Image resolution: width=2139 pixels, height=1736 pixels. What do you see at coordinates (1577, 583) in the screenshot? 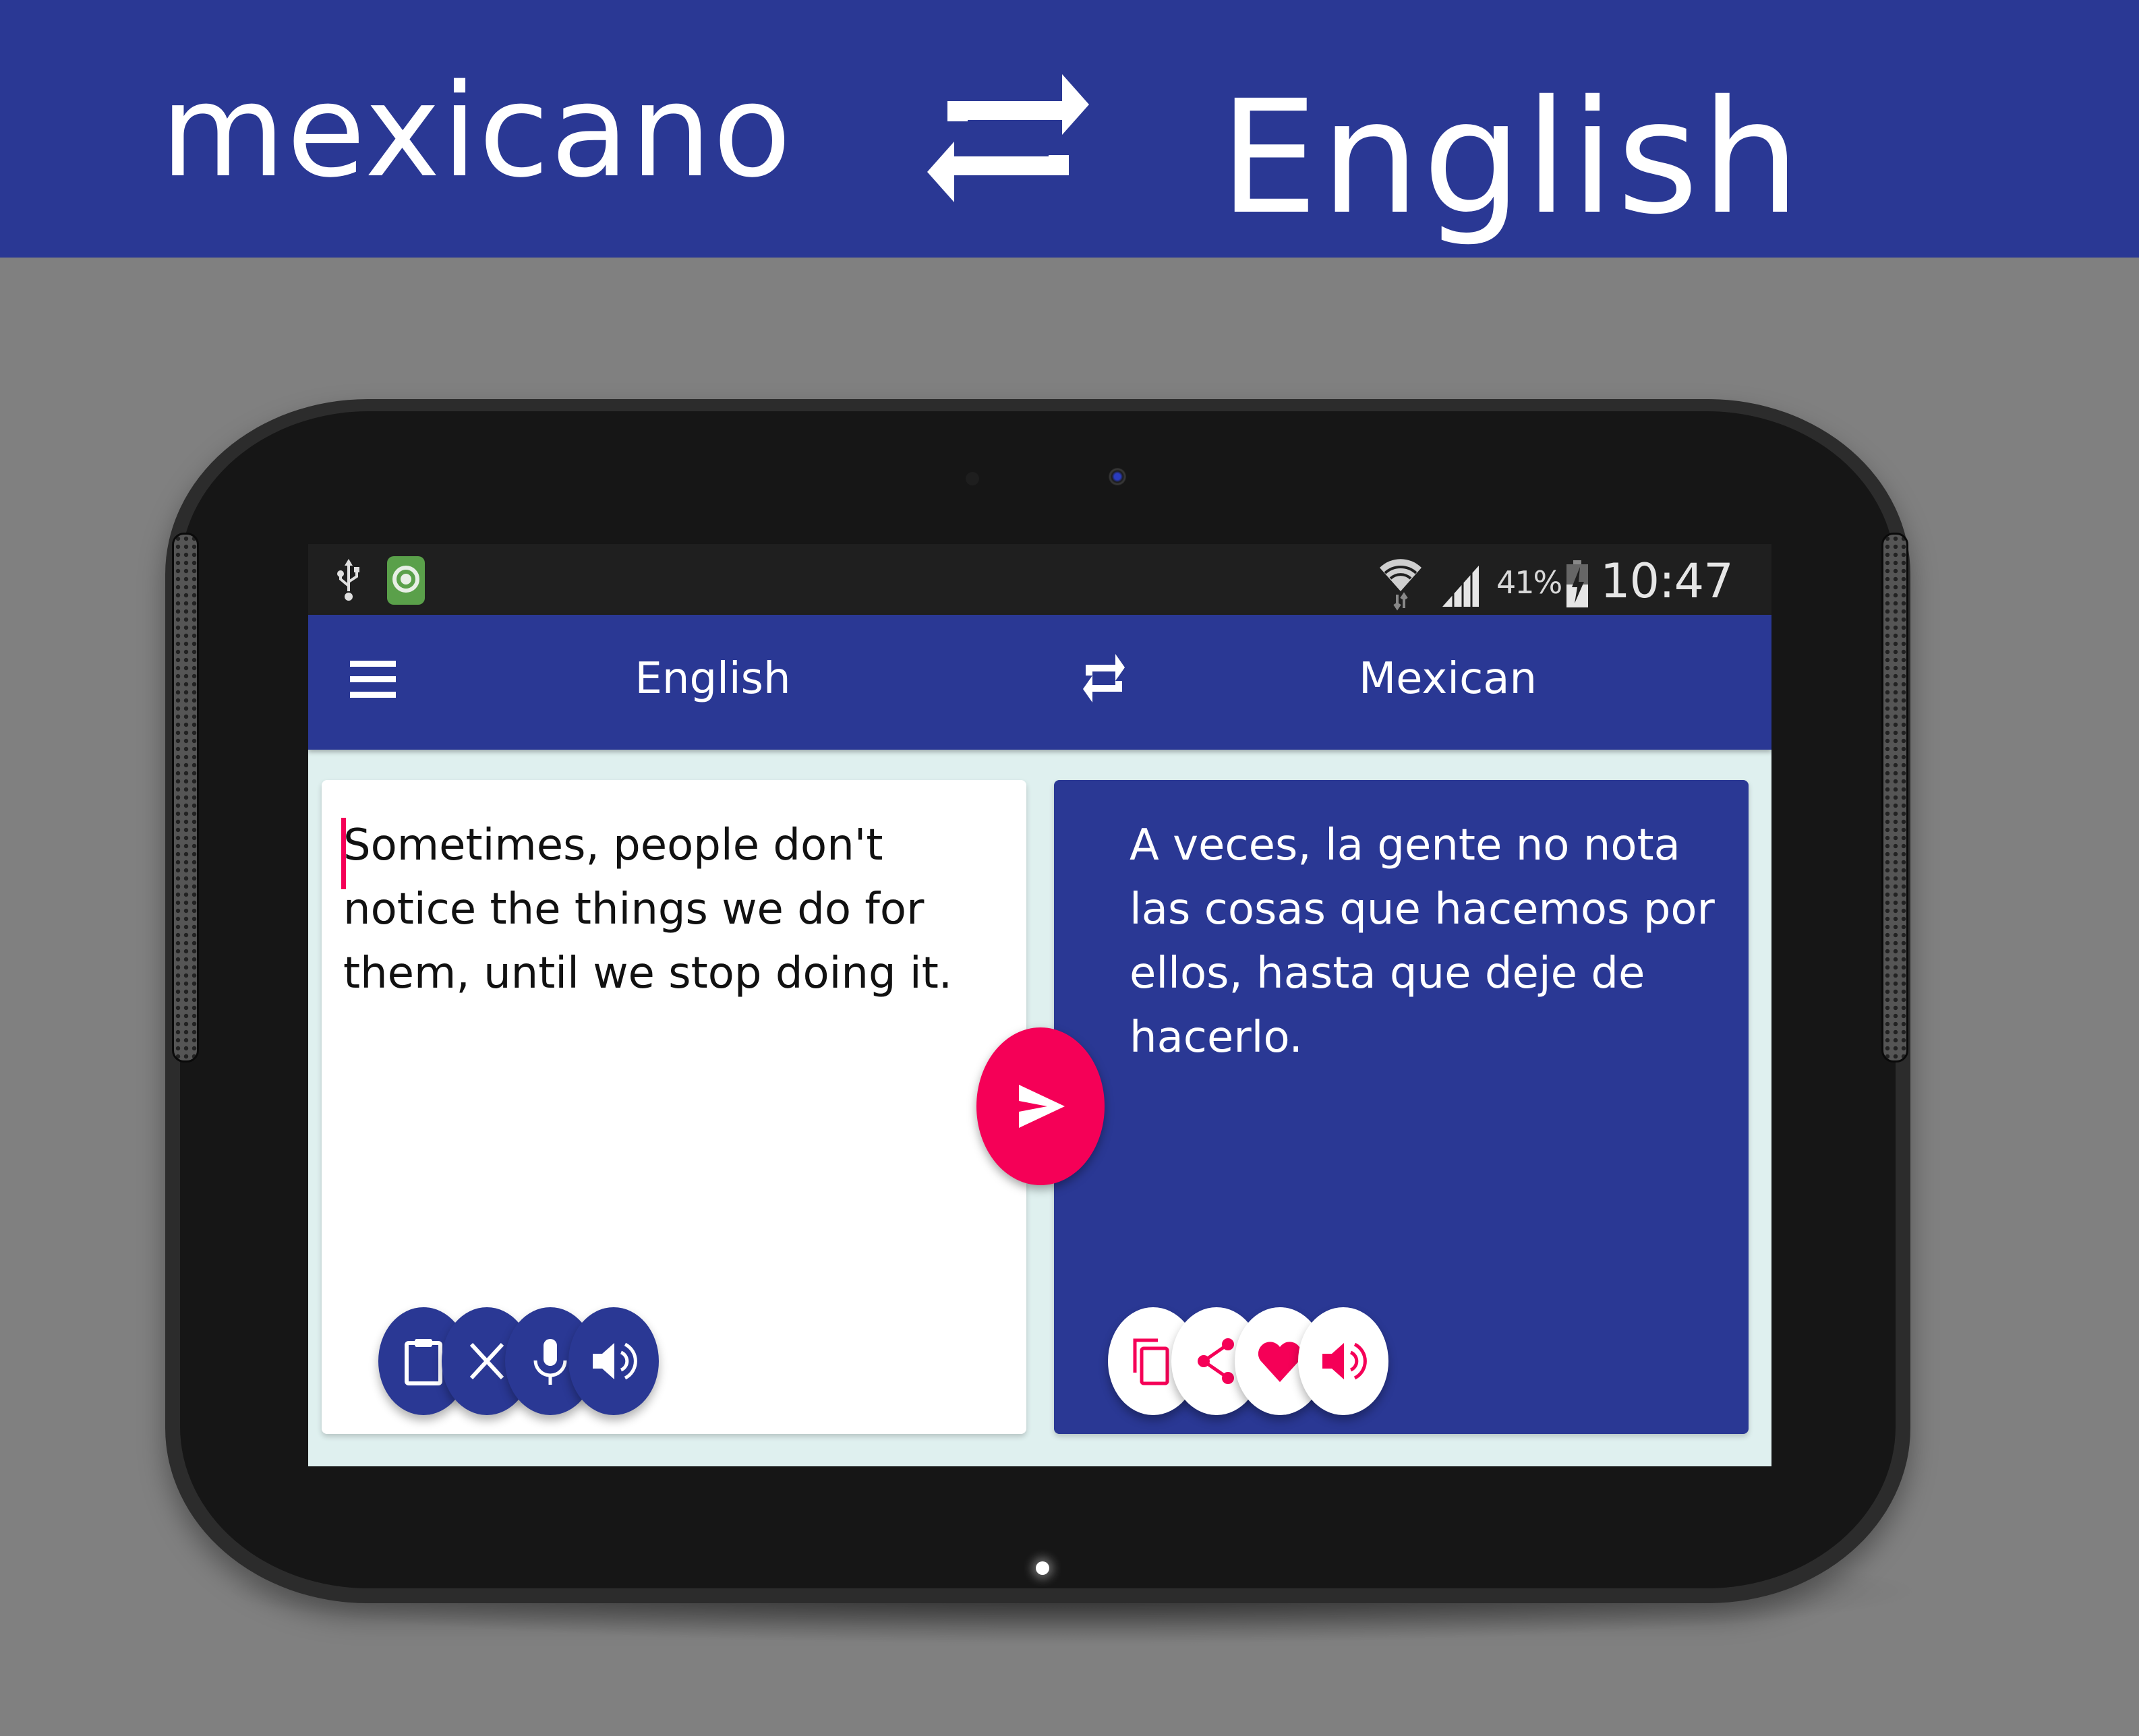
I see `battery-charging-icon` at bounding box center [1577, 583].